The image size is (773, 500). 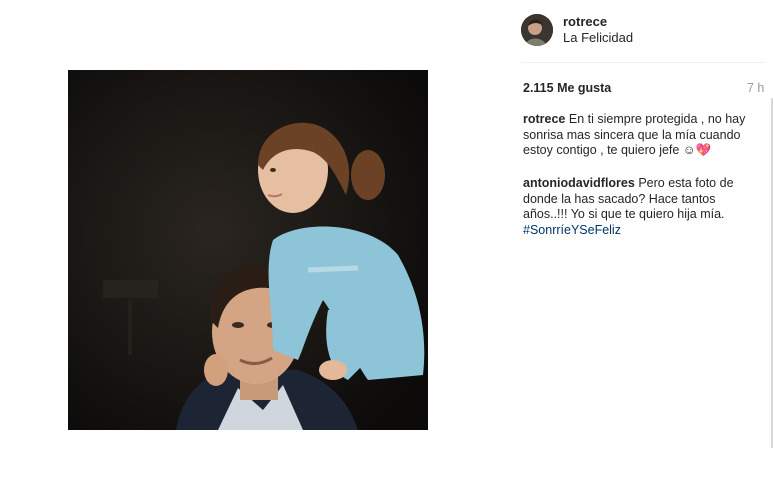 What do you see at coordinates (585, 21) in the screenshot?
I see `post-username: rotrece` at bounding box center [585, 21].